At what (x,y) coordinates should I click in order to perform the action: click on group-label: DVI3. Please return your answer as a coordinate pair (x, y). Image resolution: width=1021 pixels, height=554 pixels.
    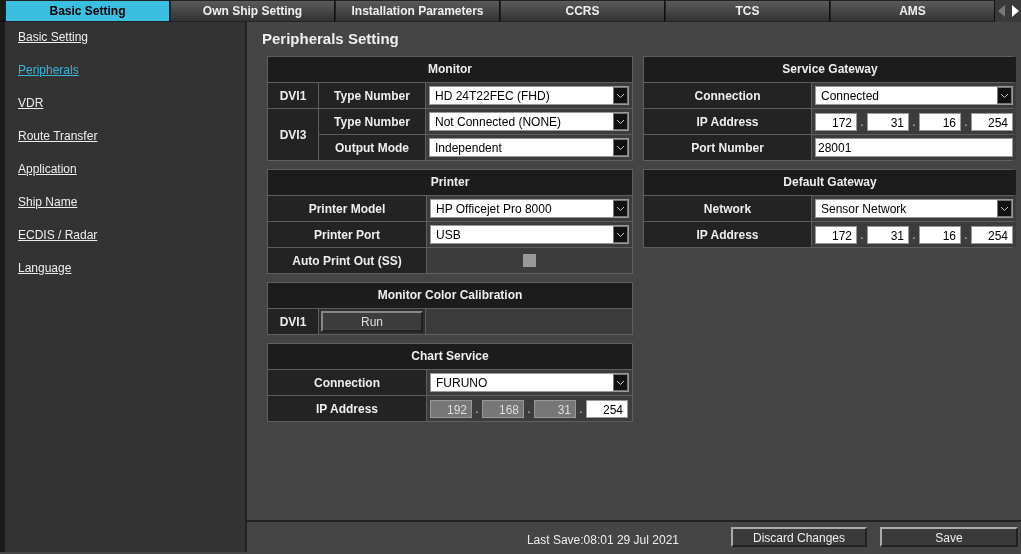
    Looking at the image, I should click on (293, 134).